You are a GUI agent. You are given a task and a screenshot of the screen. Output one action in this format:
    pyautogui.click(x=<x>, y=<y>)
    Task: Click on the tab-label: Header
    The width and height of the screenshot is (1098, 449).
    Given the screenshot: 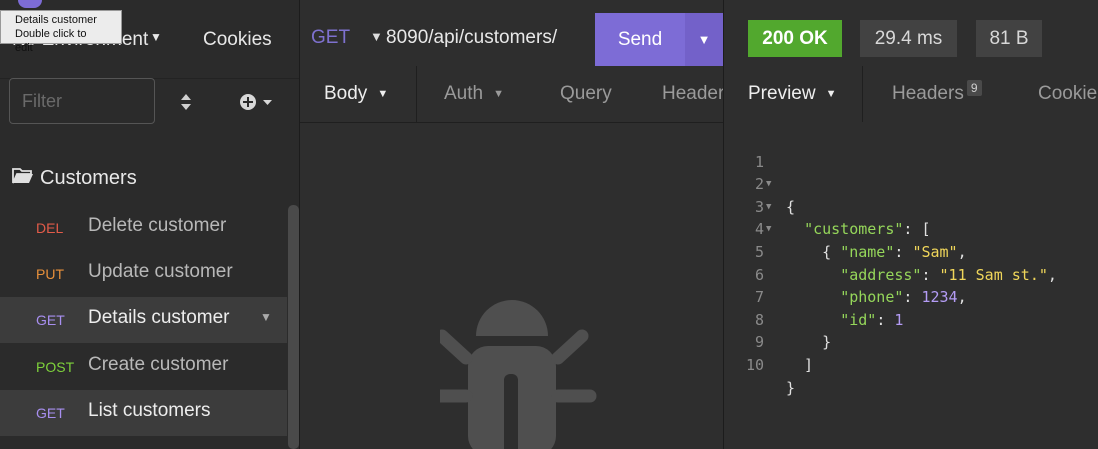 What is the action you would take?
    pyautogui.click(x=692, y=93)
    